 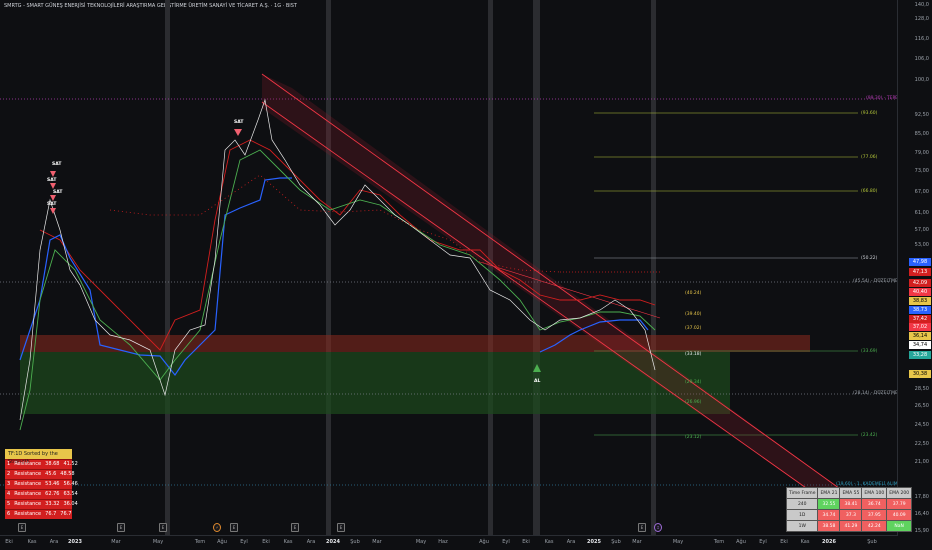 I want to click on sr-row-index: 4, so click(x=9, y=494).